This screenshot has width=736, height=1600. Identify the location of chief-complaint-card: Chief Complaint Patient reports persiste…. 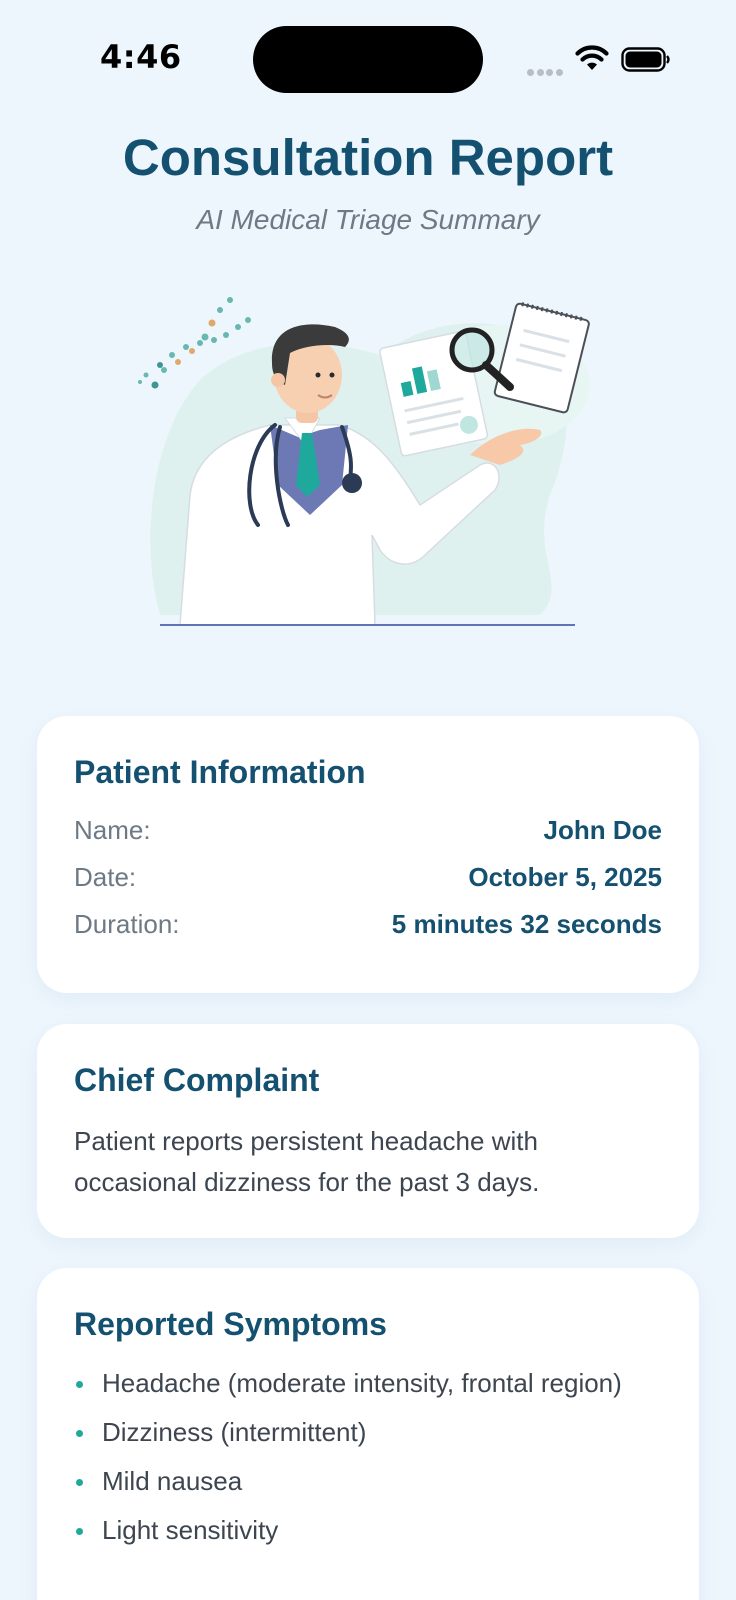
(368, 1131).